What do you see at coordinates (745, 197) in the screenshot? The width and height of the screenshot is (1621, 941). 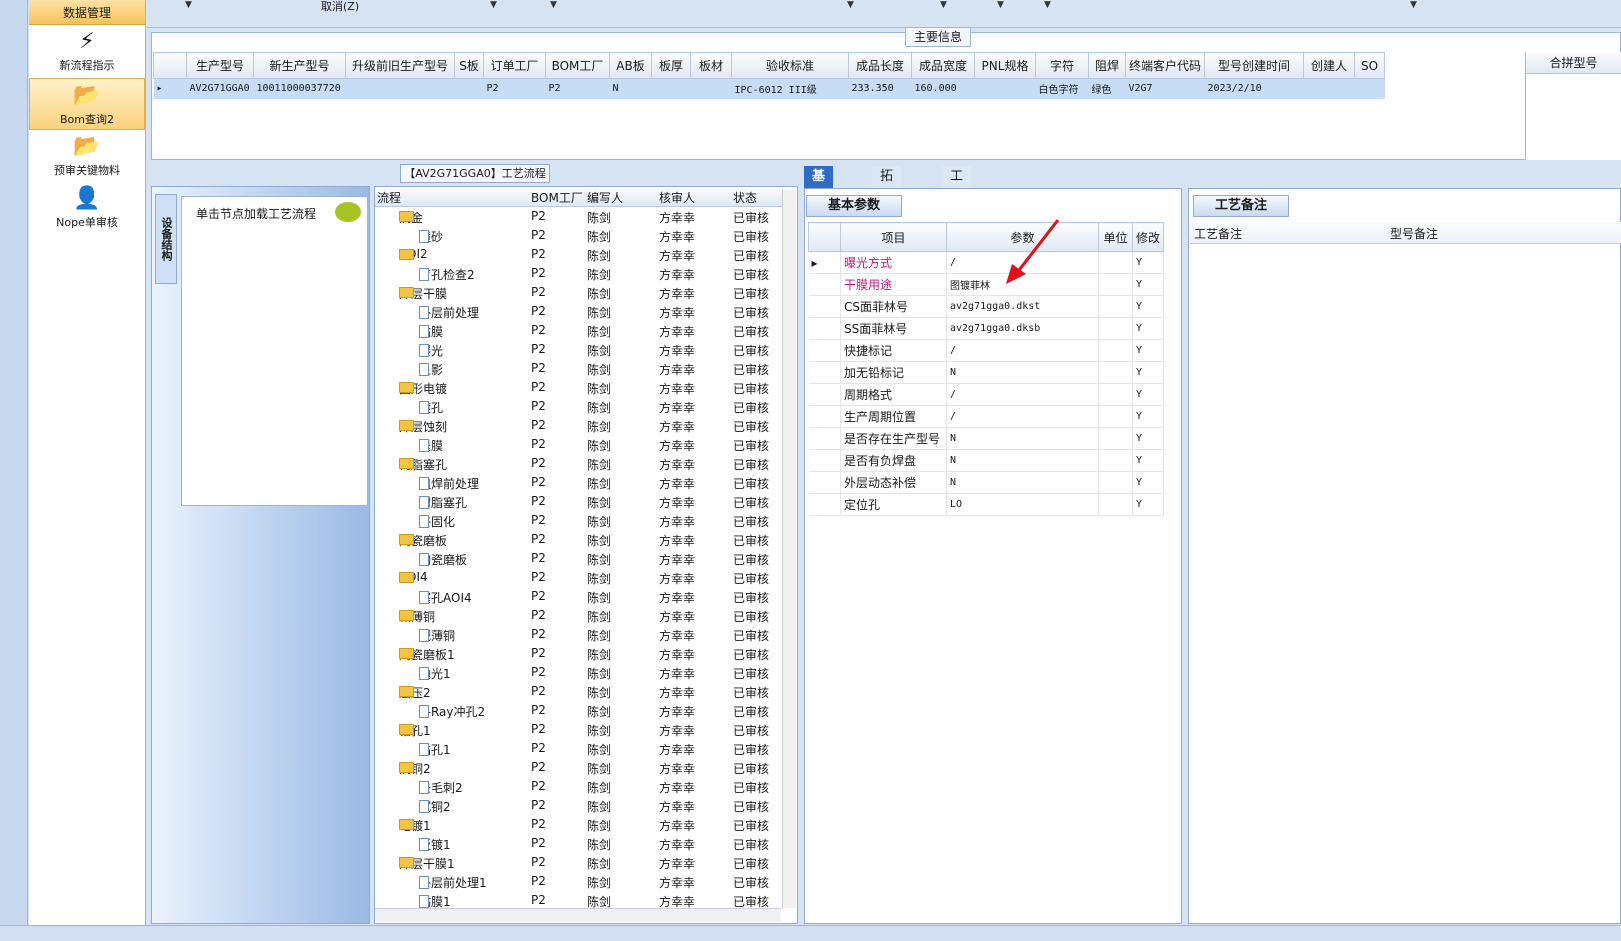 I see `tree-col-header: 状态` at bounding box center [745, 197].